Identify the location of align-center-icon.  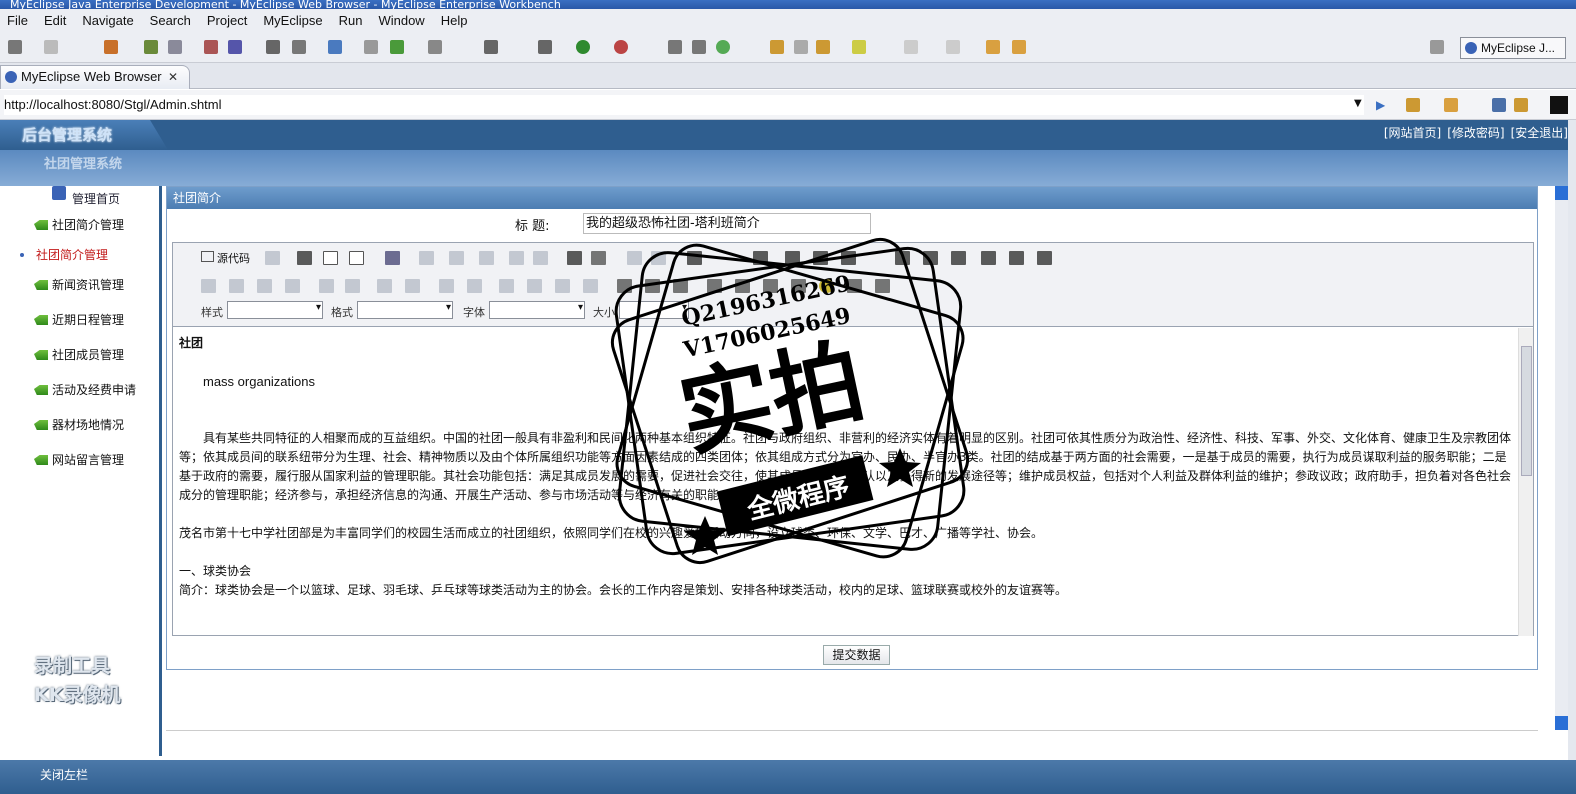
(534, 286).